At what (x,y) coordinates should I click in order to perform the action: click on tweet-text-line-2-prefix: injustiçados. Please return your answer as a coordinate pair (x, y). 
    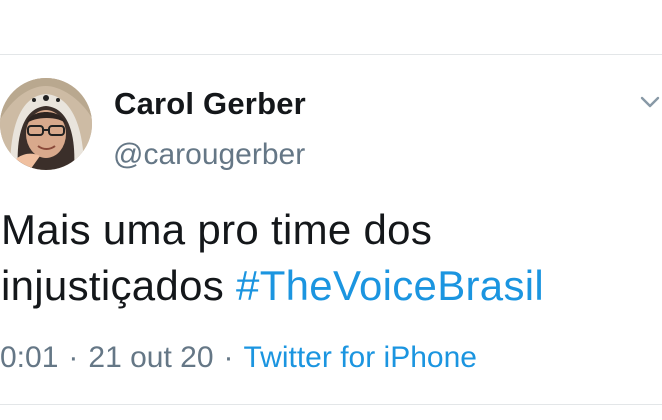
    Looking at the image, I should click on (119, 285).